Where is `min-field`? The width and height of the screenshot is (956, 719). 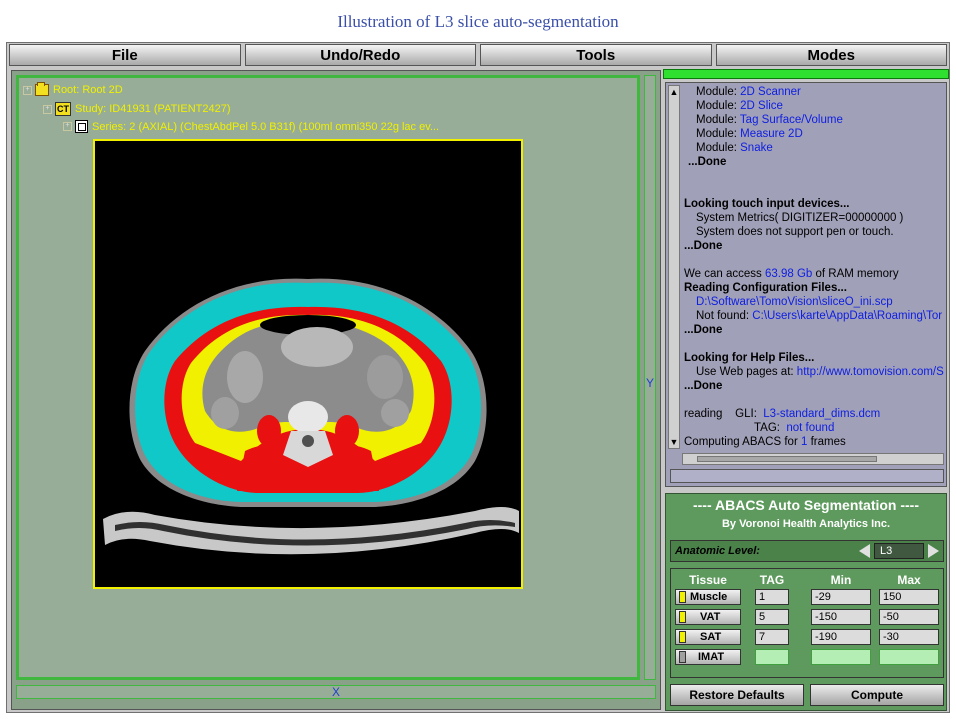
min-field is located at coordinates (841, 657).